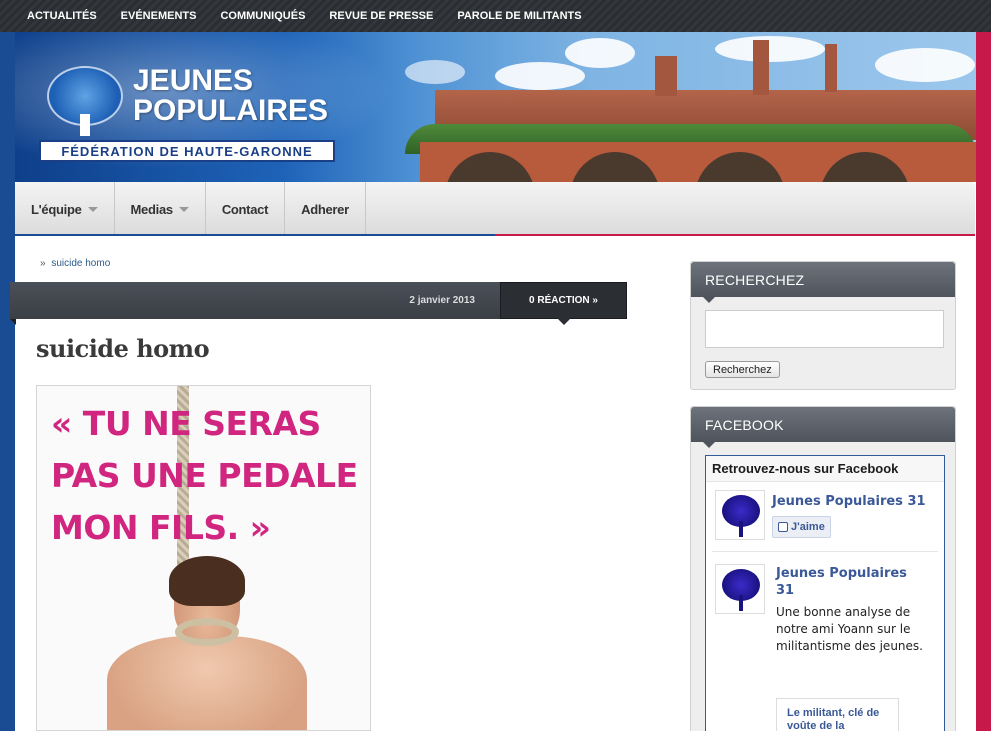  I want to click on tricolor-stripe-right, so click(983, 381).